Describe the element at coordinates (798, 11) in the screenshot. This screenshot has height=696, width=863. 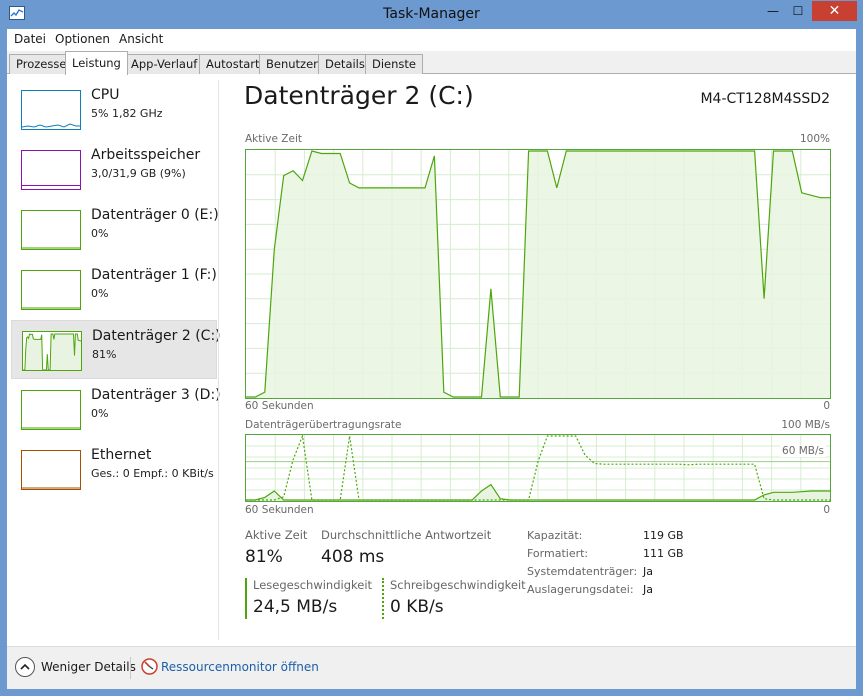
I see `maximize-button: ☐` at that location.